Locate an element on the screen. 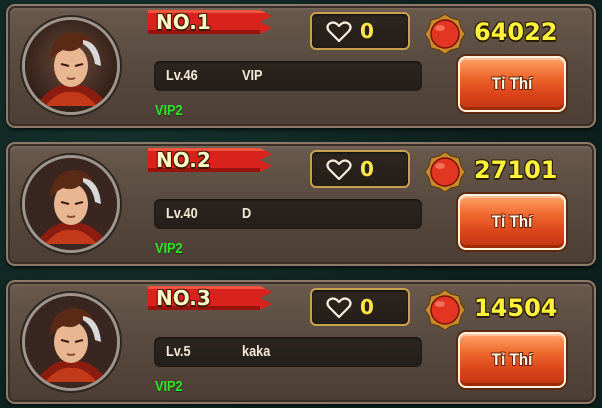  rank-label: NO.1 is located at coordinates (183, 22).